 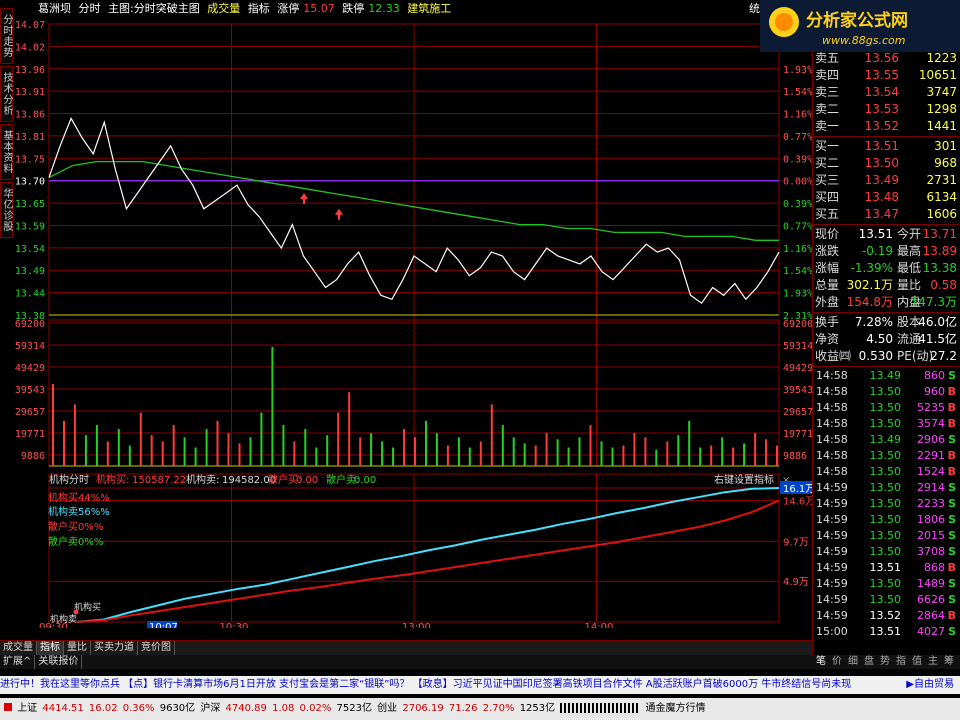 I want to click on bank-label: 通金魔方行情, so click(x=676, y=708).